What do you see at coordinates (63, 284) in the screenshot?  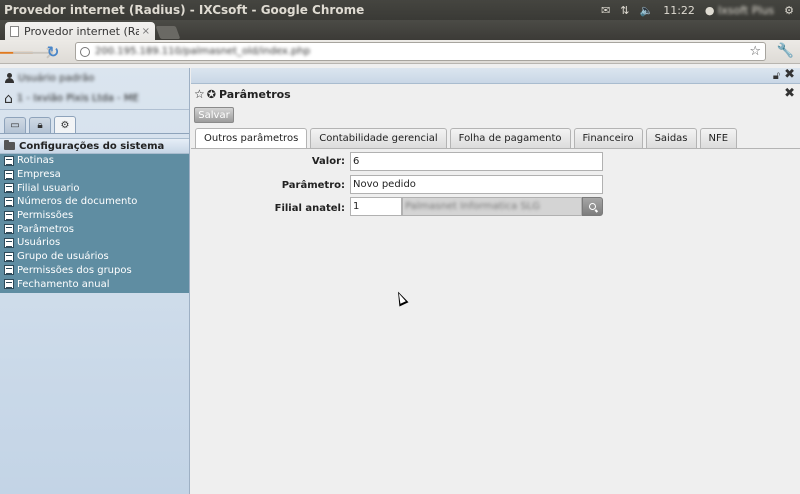 I see `sidebar-item-label: Fechamento anual` at bounding box center [63, 284].